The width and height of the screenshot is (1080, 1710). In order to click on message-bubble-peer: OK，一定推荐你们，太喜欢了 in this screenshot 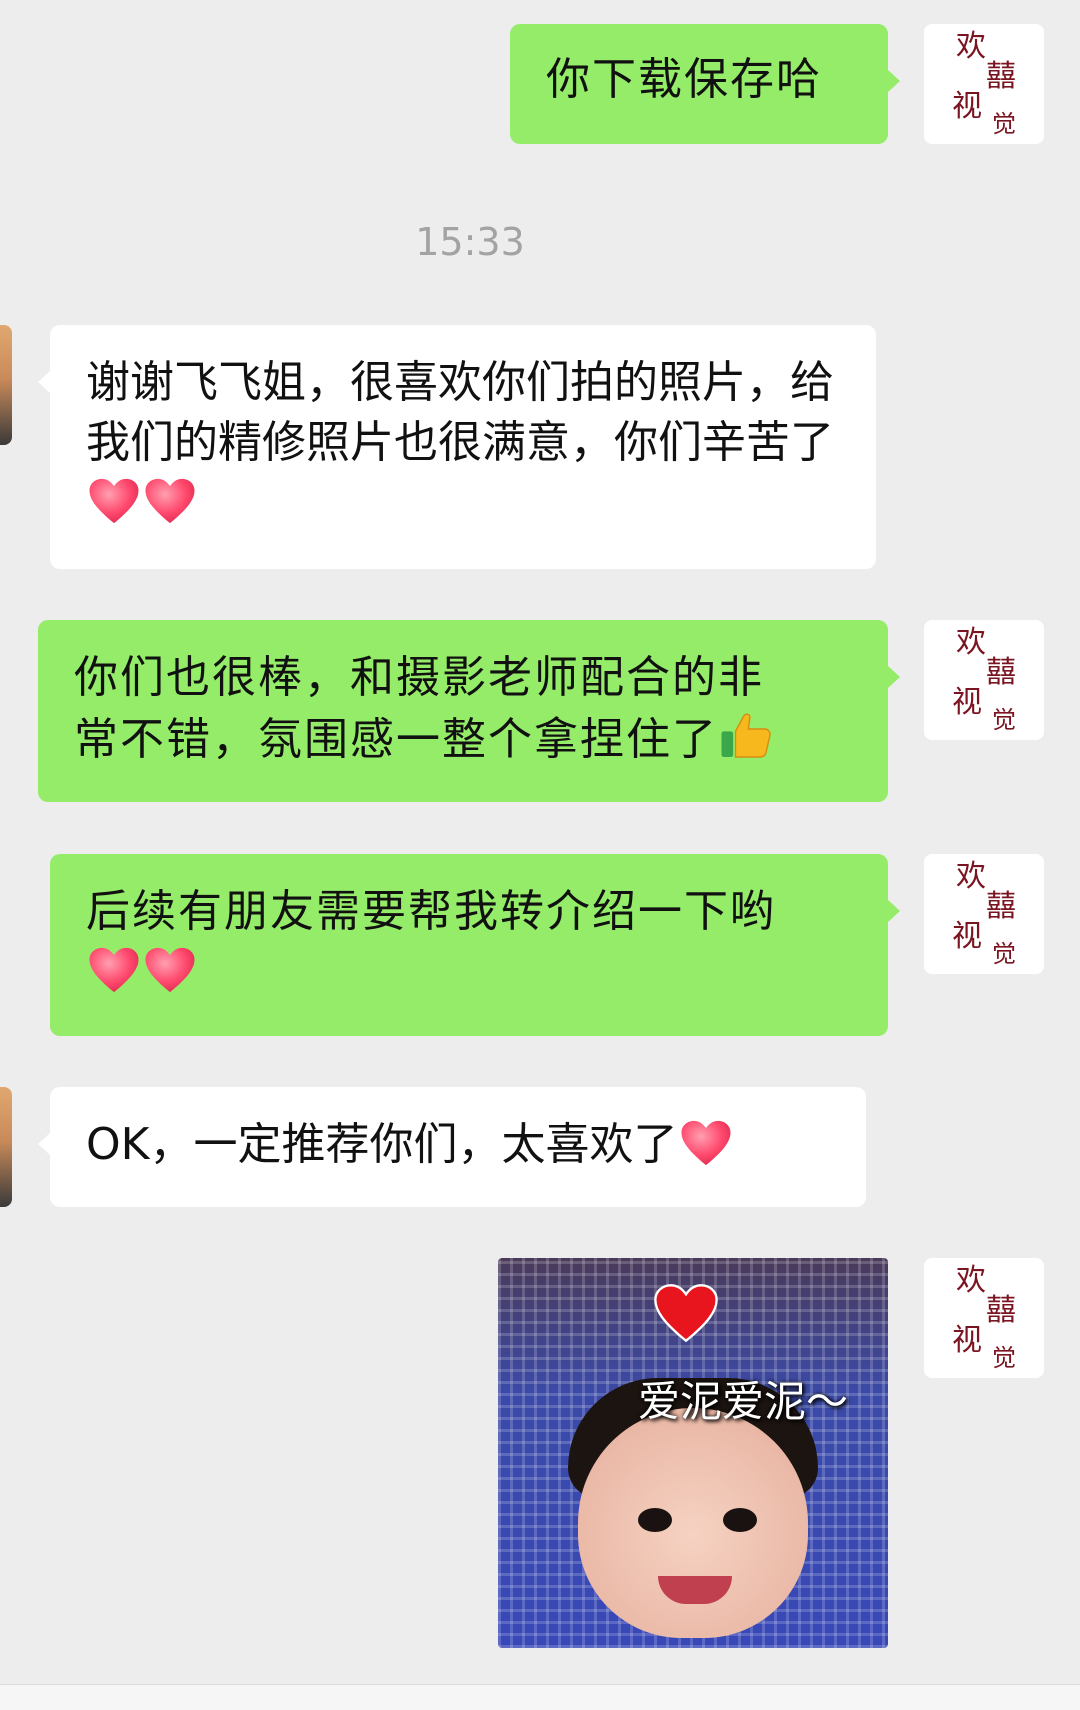, I will do `click(452, 1147)`.